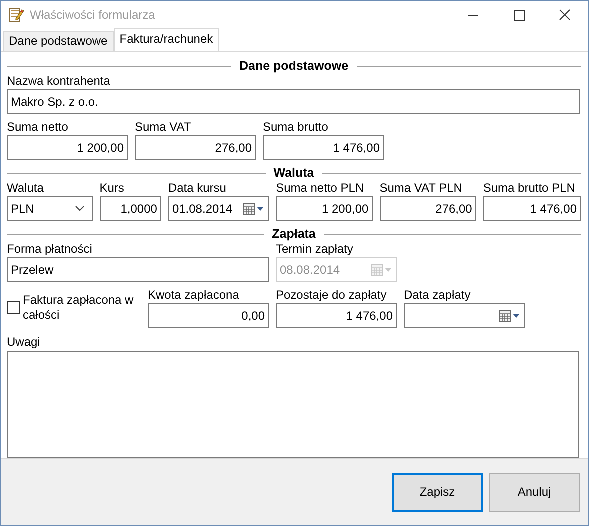 This screenshot has height=526, width=589. I want to click on field-label: Suma netto PLN, so click(321, 188).